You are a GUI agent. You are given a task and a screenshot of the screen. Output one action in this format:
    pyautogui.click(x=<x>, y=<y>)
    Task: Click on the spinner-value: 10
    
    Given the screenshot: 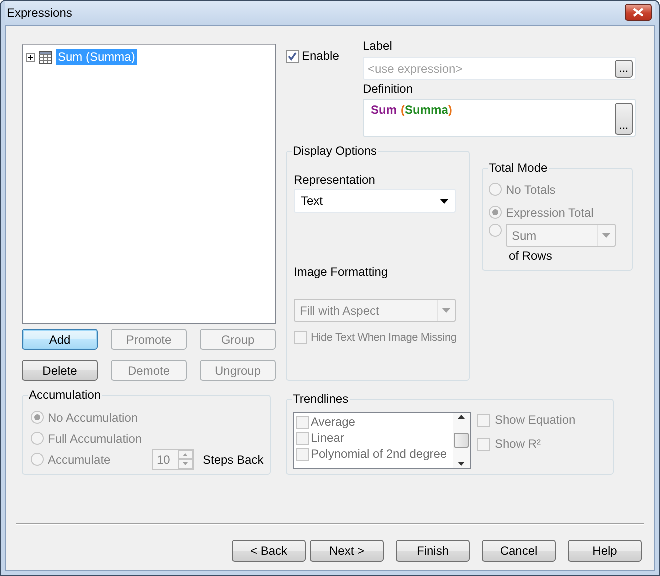 What is the action you would take?
    pyautogui.click(x=163, y=459)
    